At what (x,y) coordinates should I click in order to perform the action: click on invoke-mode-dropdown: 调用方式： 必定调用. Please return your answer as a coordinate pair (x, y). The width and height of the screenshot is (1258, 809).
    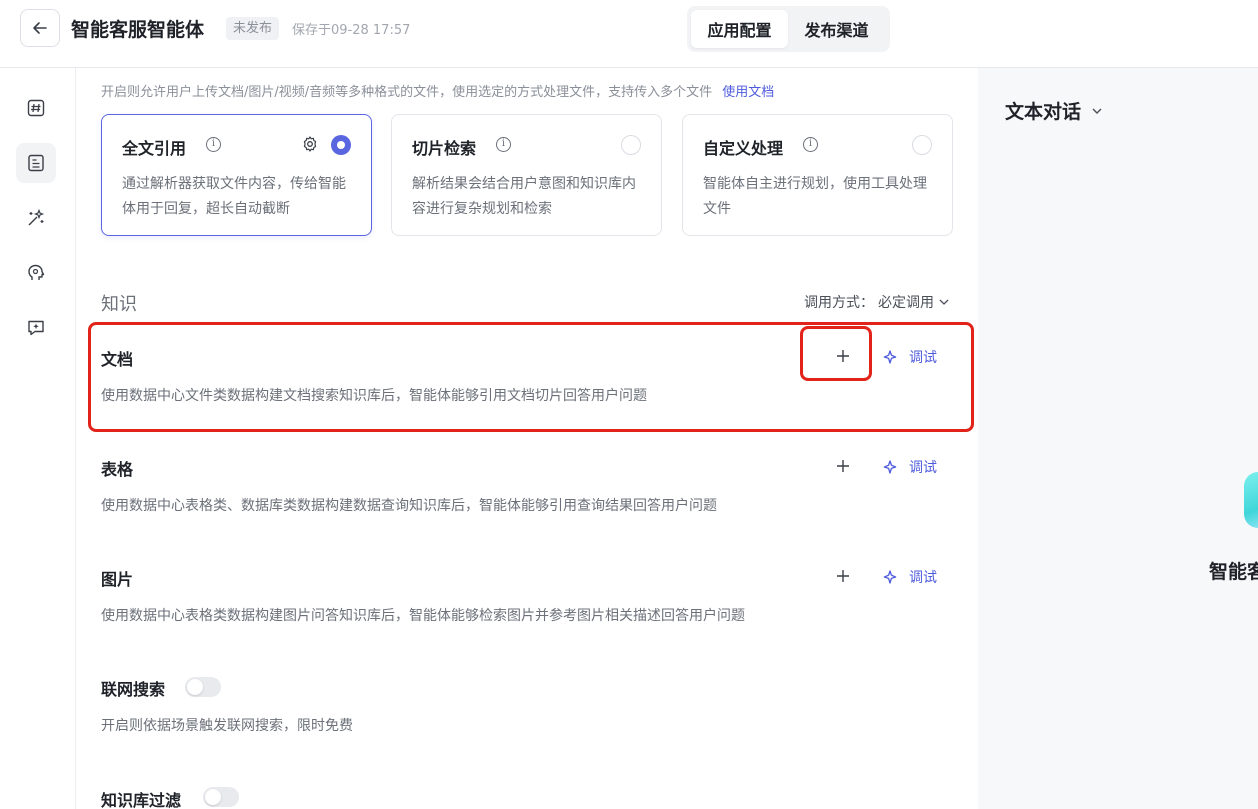
    Looking at the image, I should click on (877, 302).